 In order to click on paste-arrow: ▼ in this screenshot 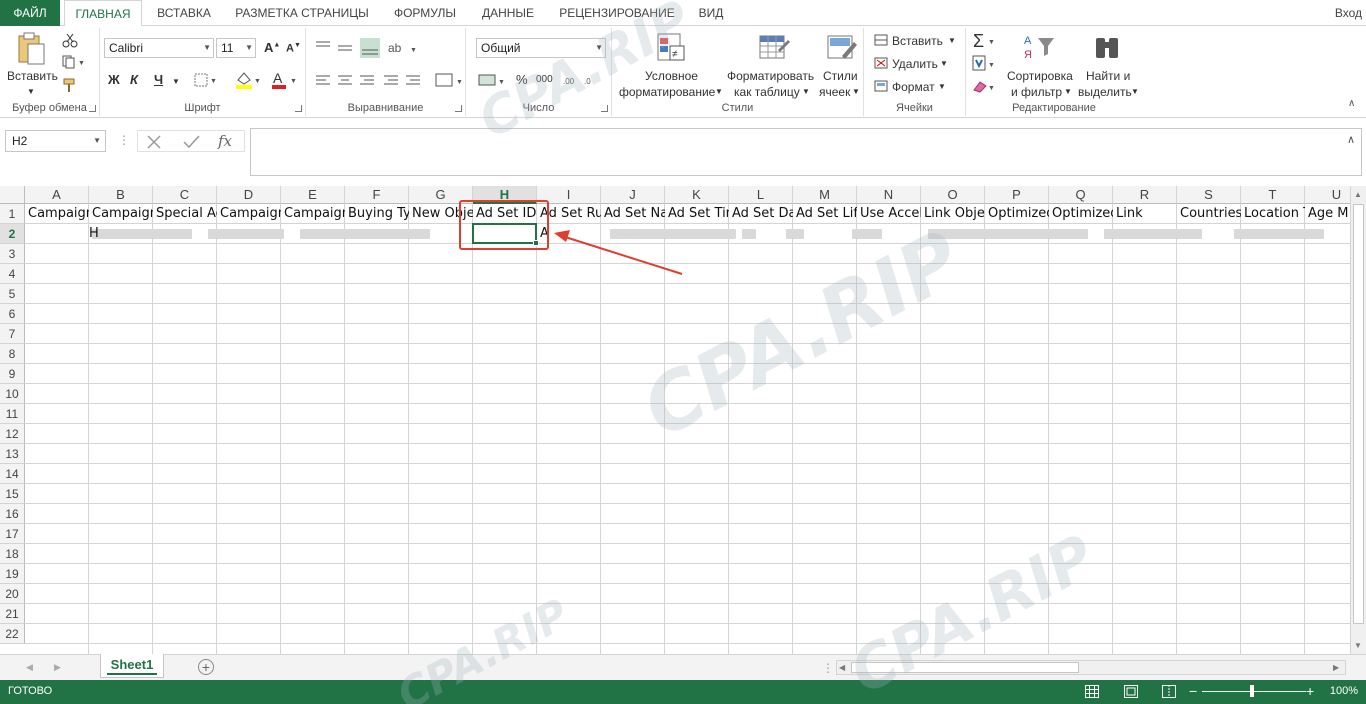, I will do `click(31, 92)`.